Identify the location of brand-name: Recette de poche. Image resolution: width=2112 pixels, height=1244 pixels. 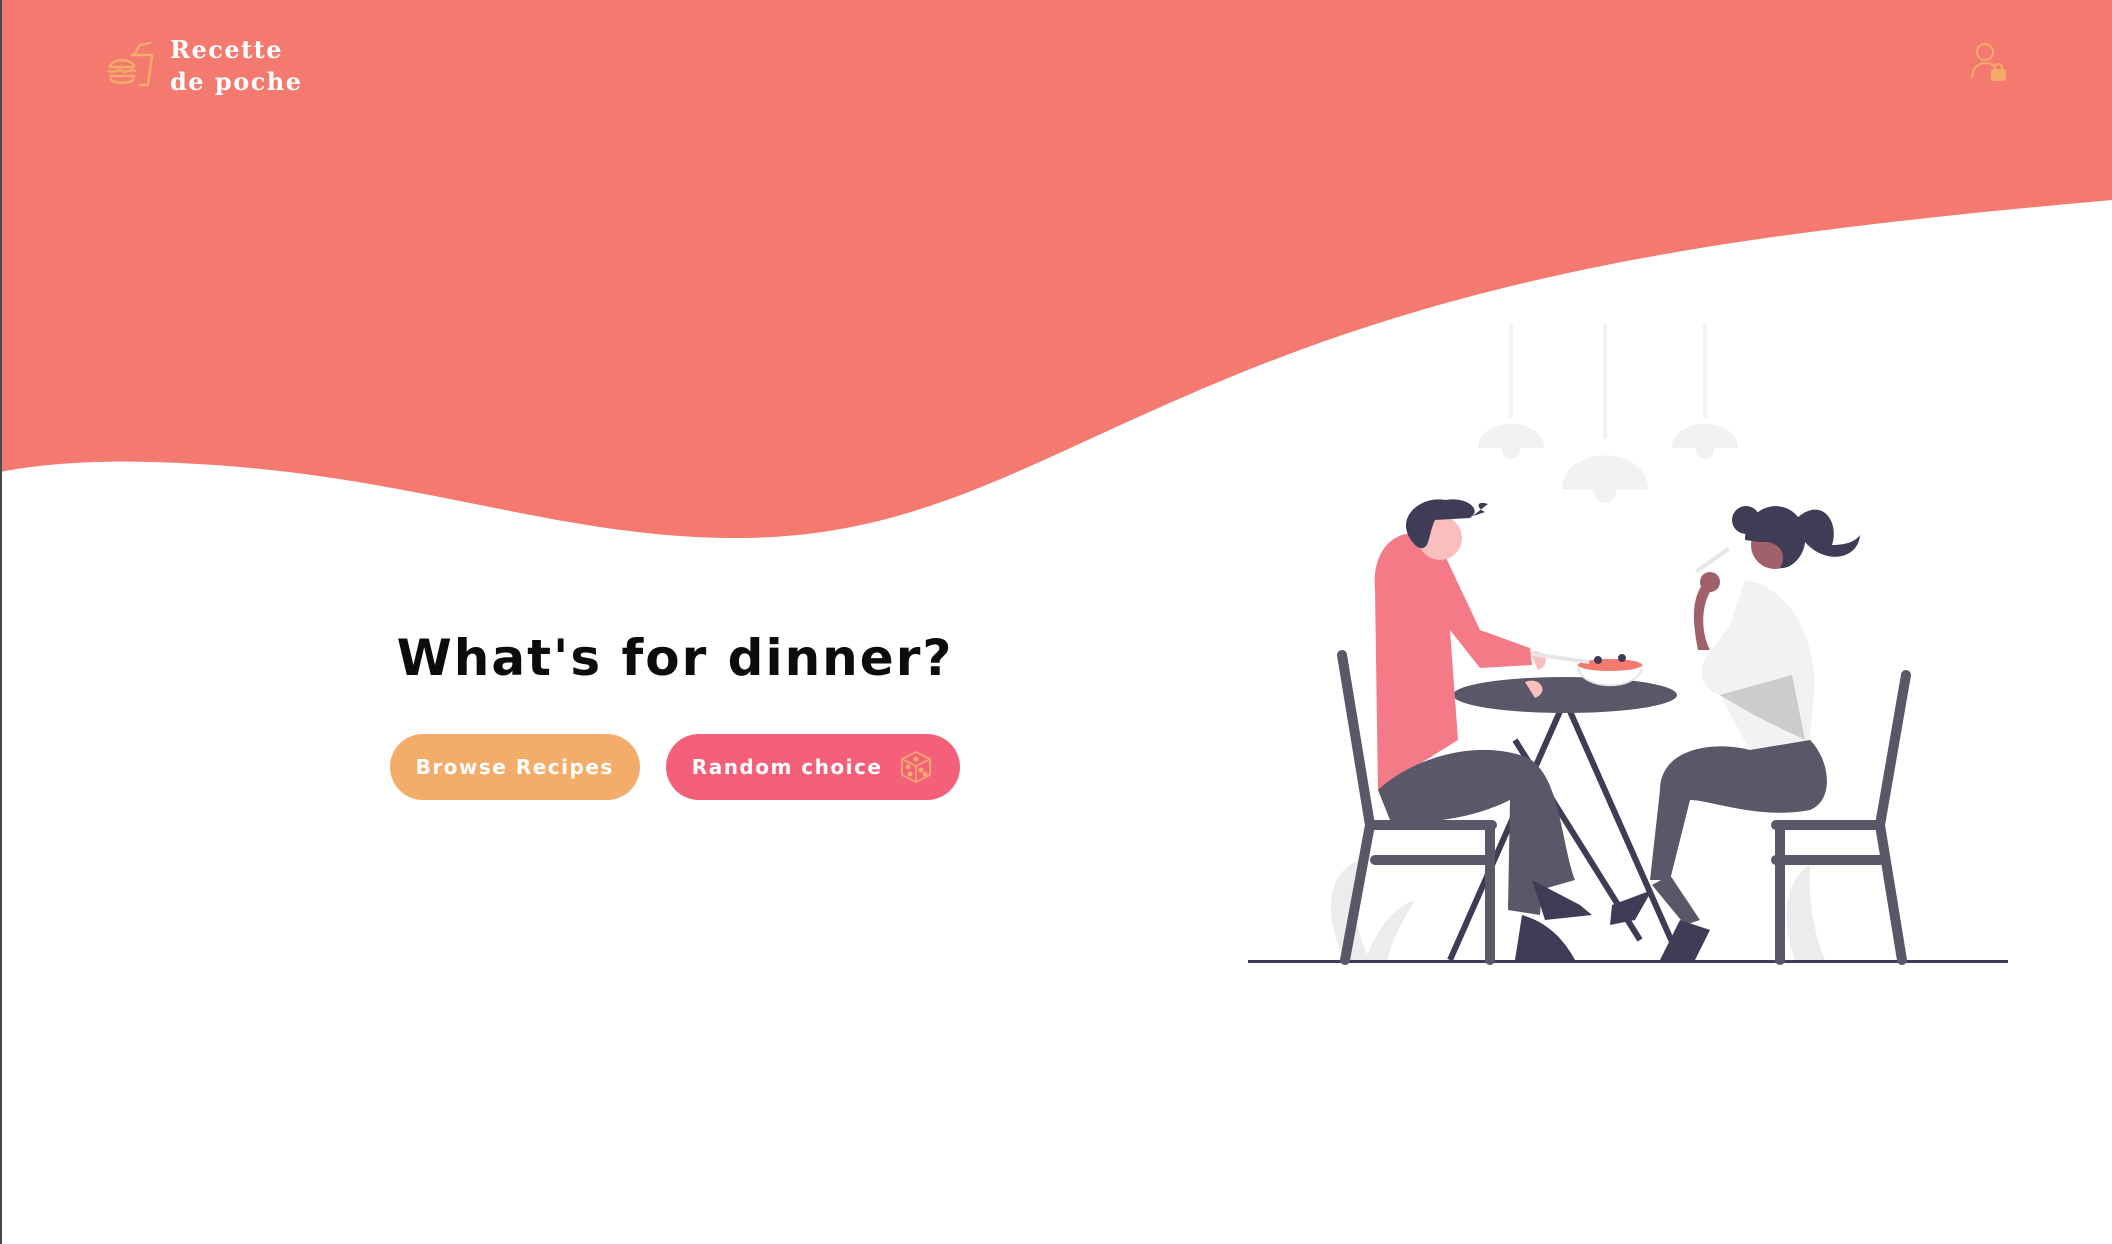
(236, 66).